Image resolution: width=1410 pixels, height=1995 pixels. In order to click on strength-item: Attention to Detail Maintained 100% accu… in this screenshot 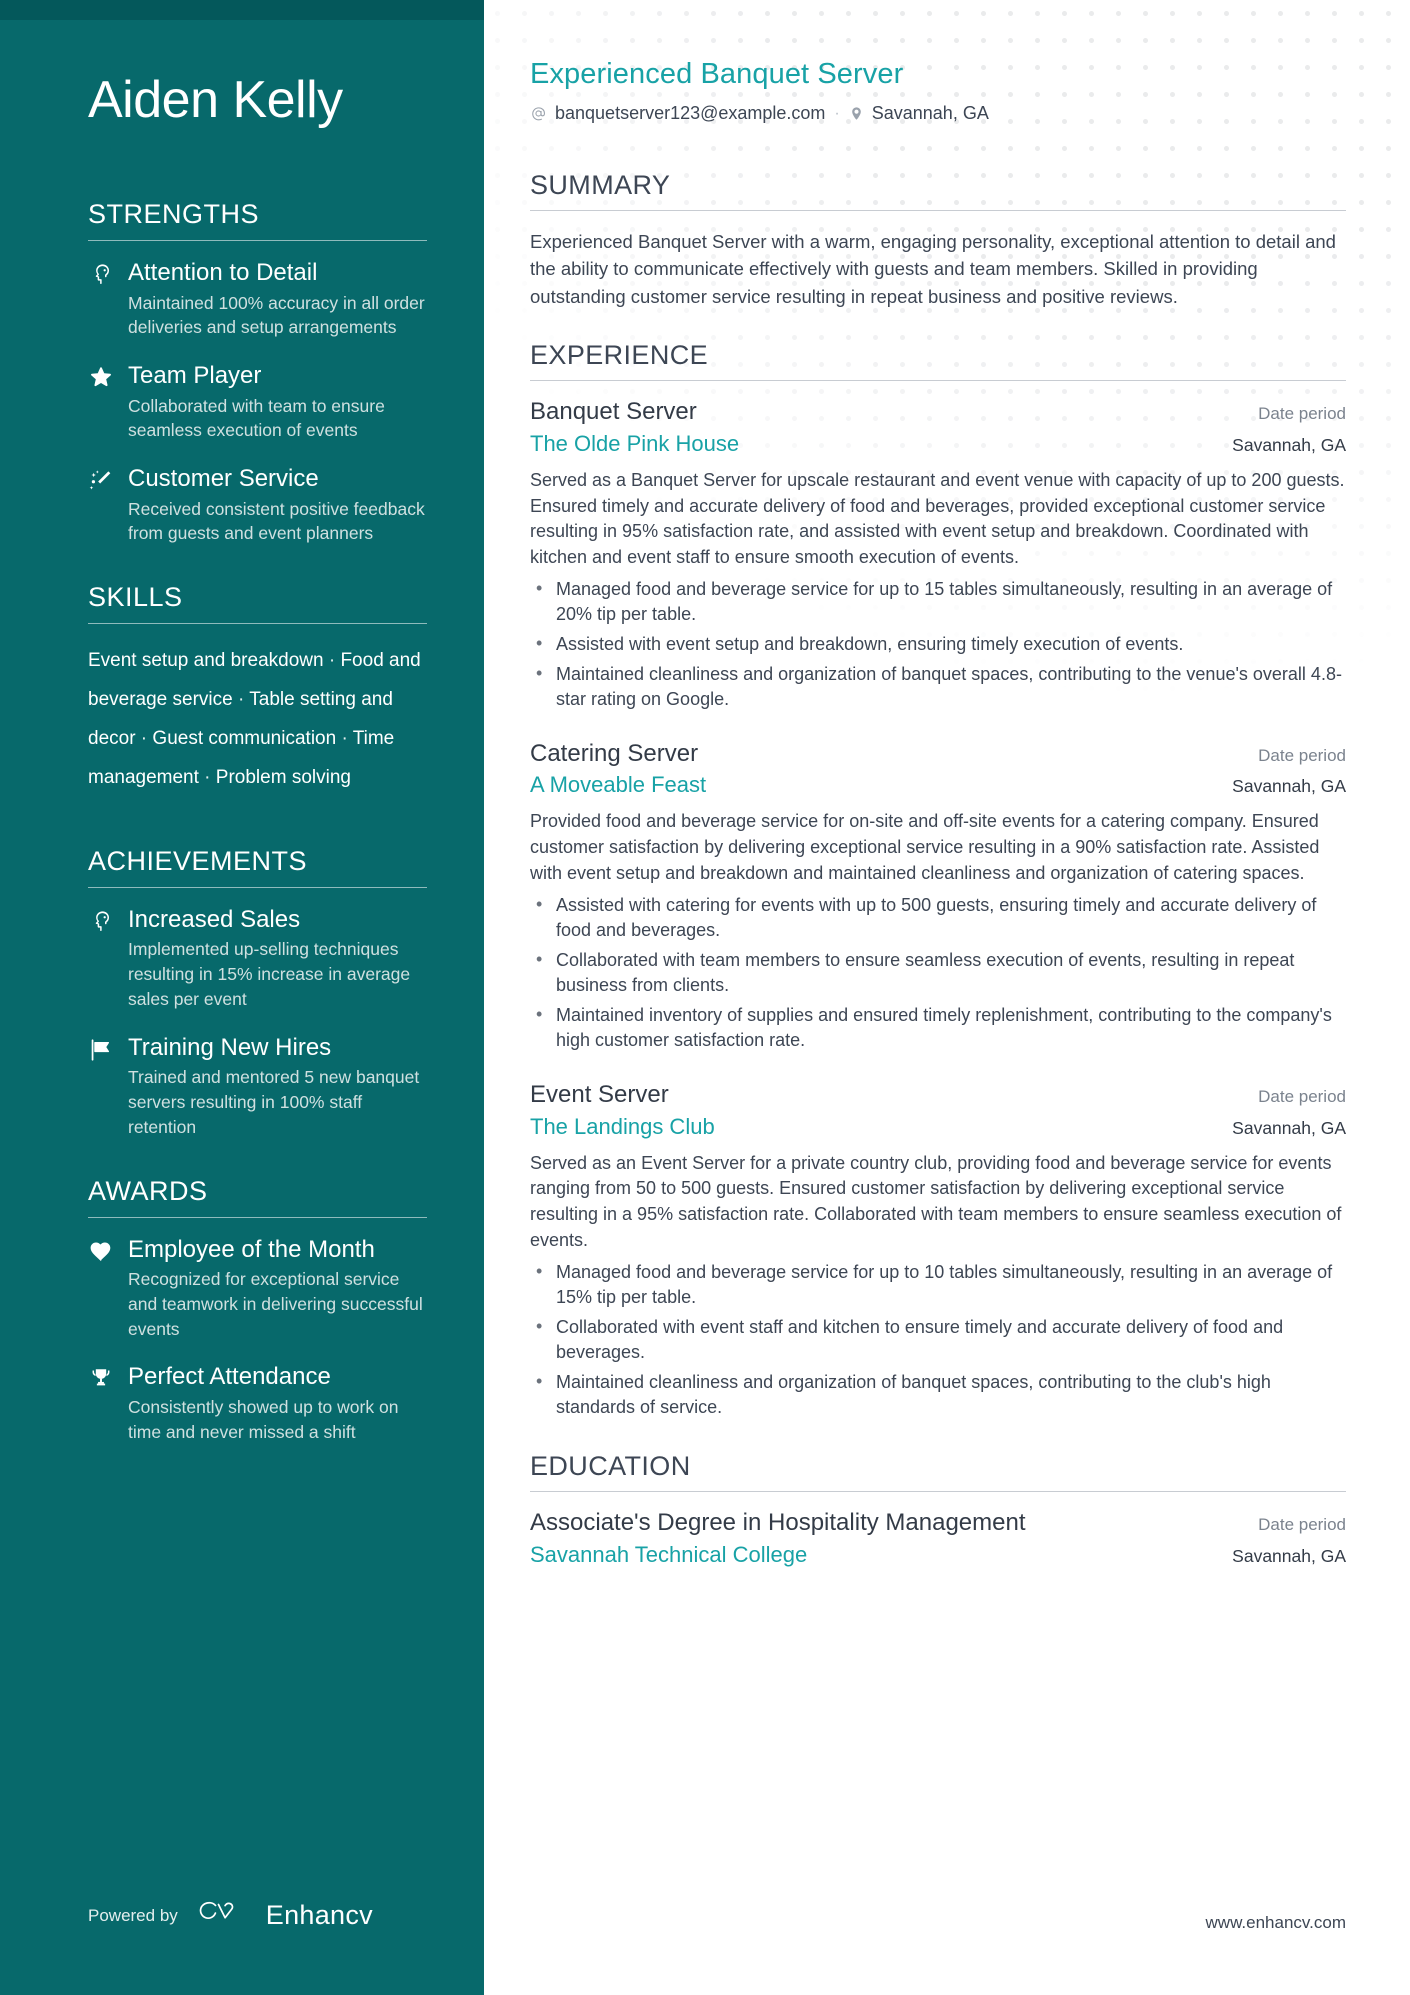, I will do `click(258, 299)`.